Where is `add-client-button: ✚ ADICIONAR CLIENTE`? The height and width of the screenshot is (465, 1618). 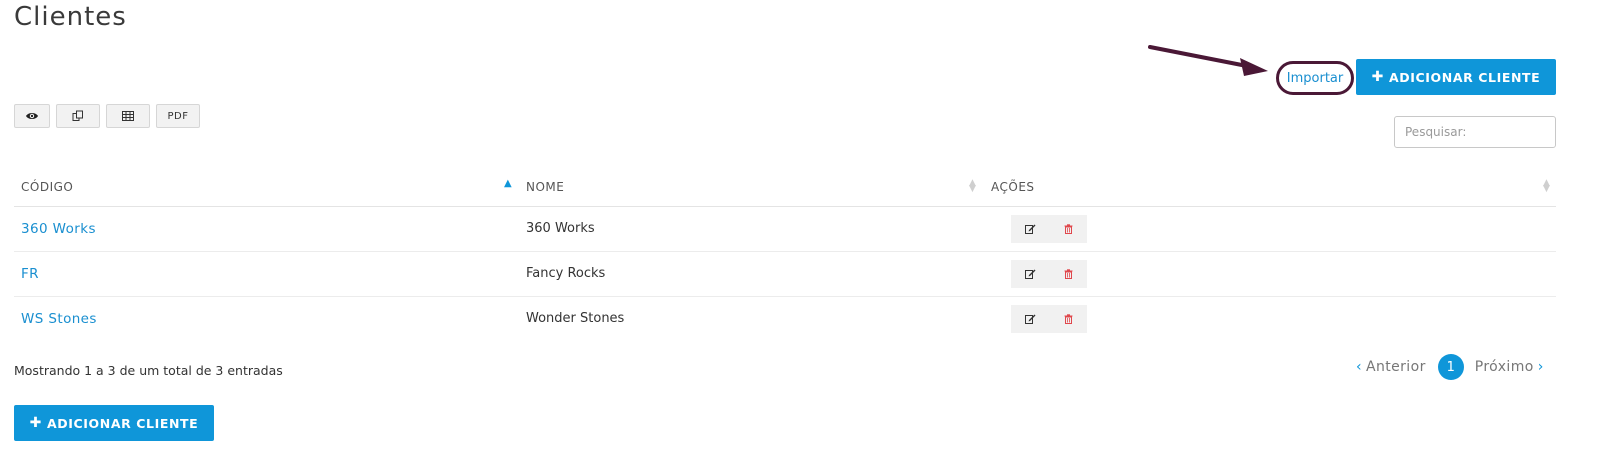
add-client-button: ✚ ADICIONAR CLIENTE is located at coordinates (1456, 77).